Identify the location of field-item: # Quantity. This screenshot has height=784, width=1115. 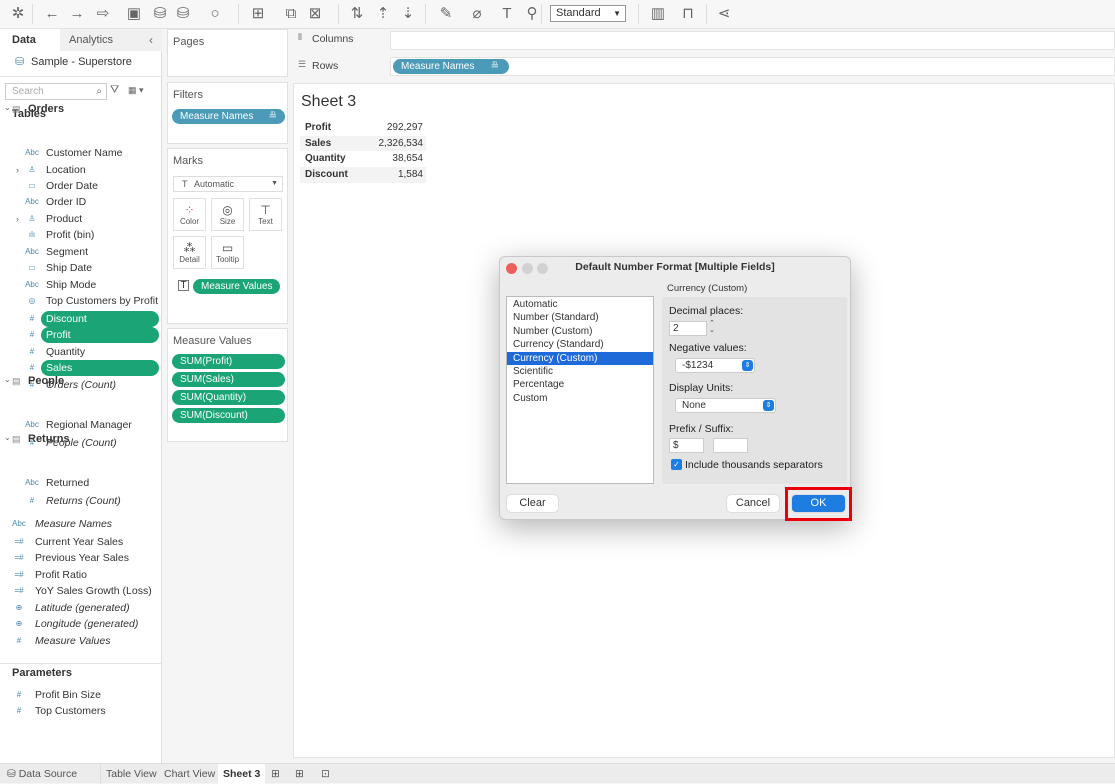
(80, 352).